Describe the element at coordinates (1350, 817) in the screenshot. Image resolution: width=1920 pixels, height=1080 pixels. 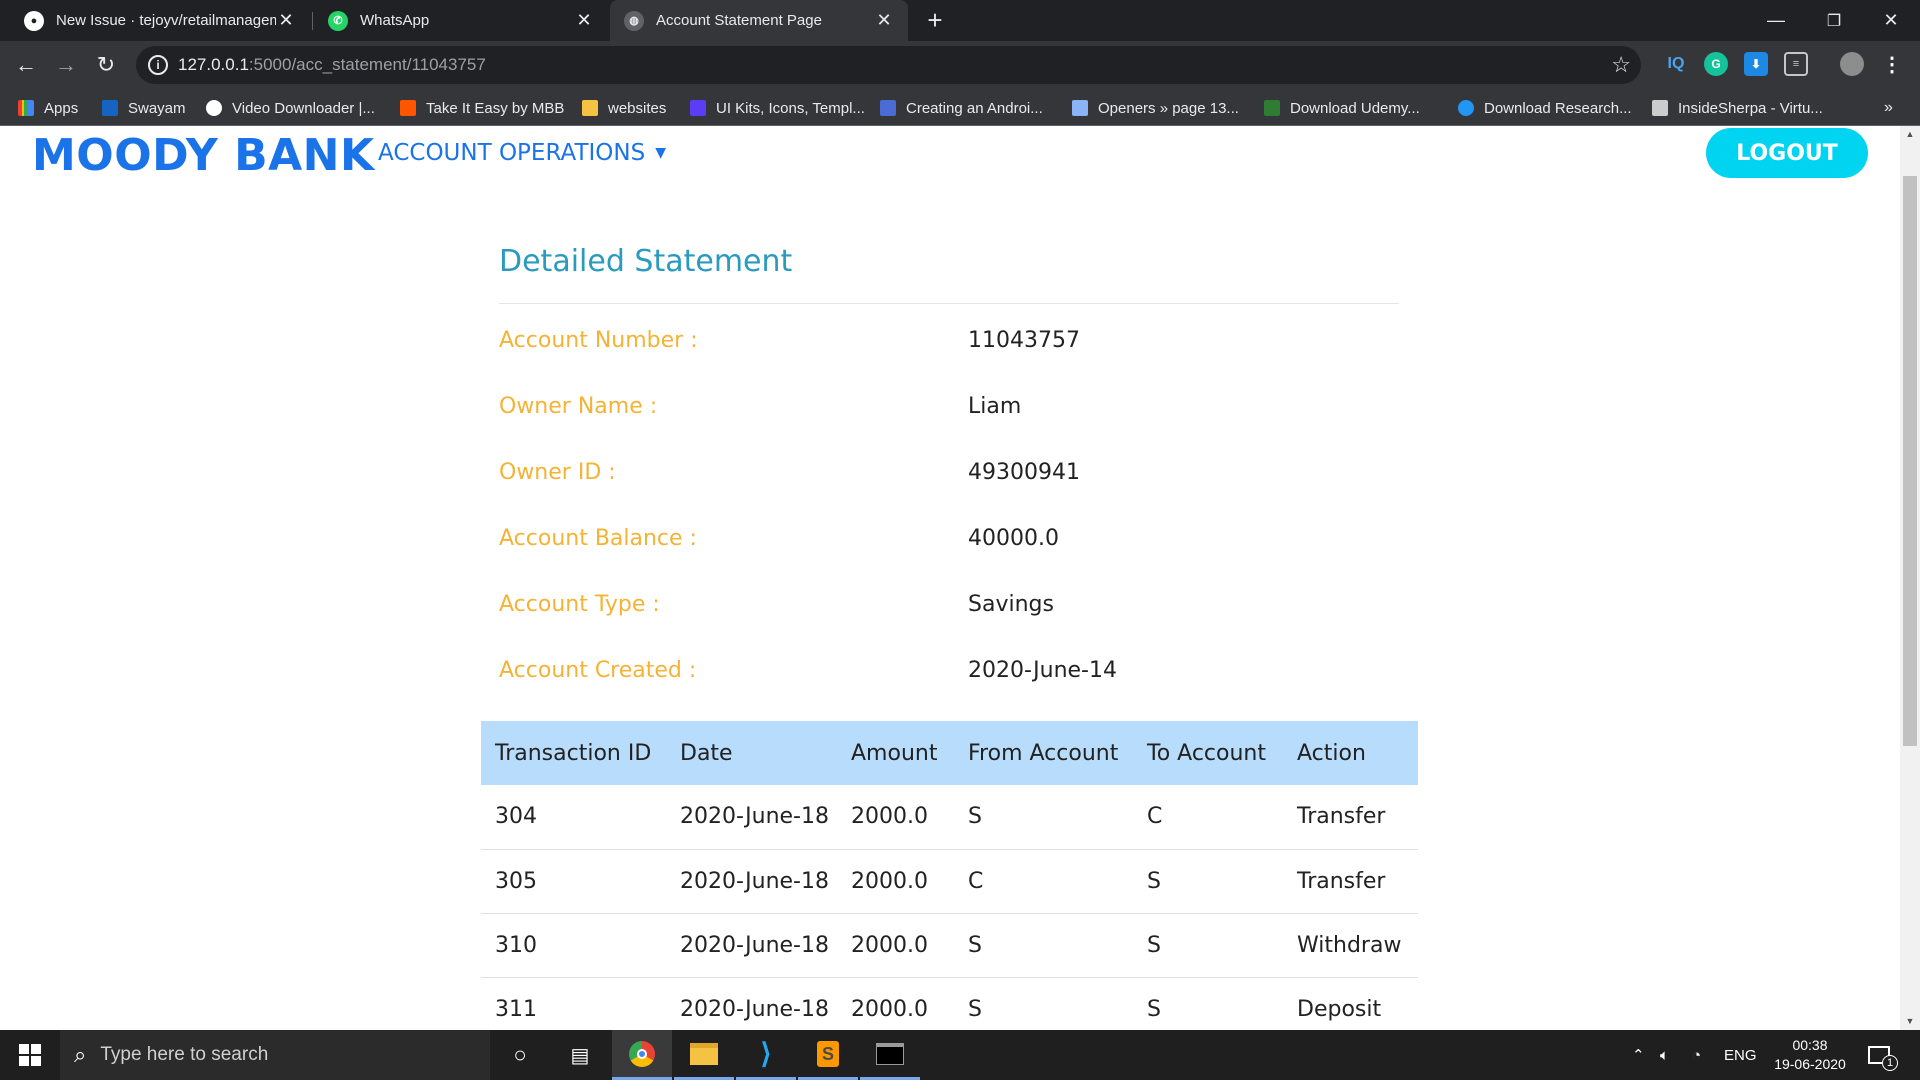
I see `cell-action: Transfer` at that location.